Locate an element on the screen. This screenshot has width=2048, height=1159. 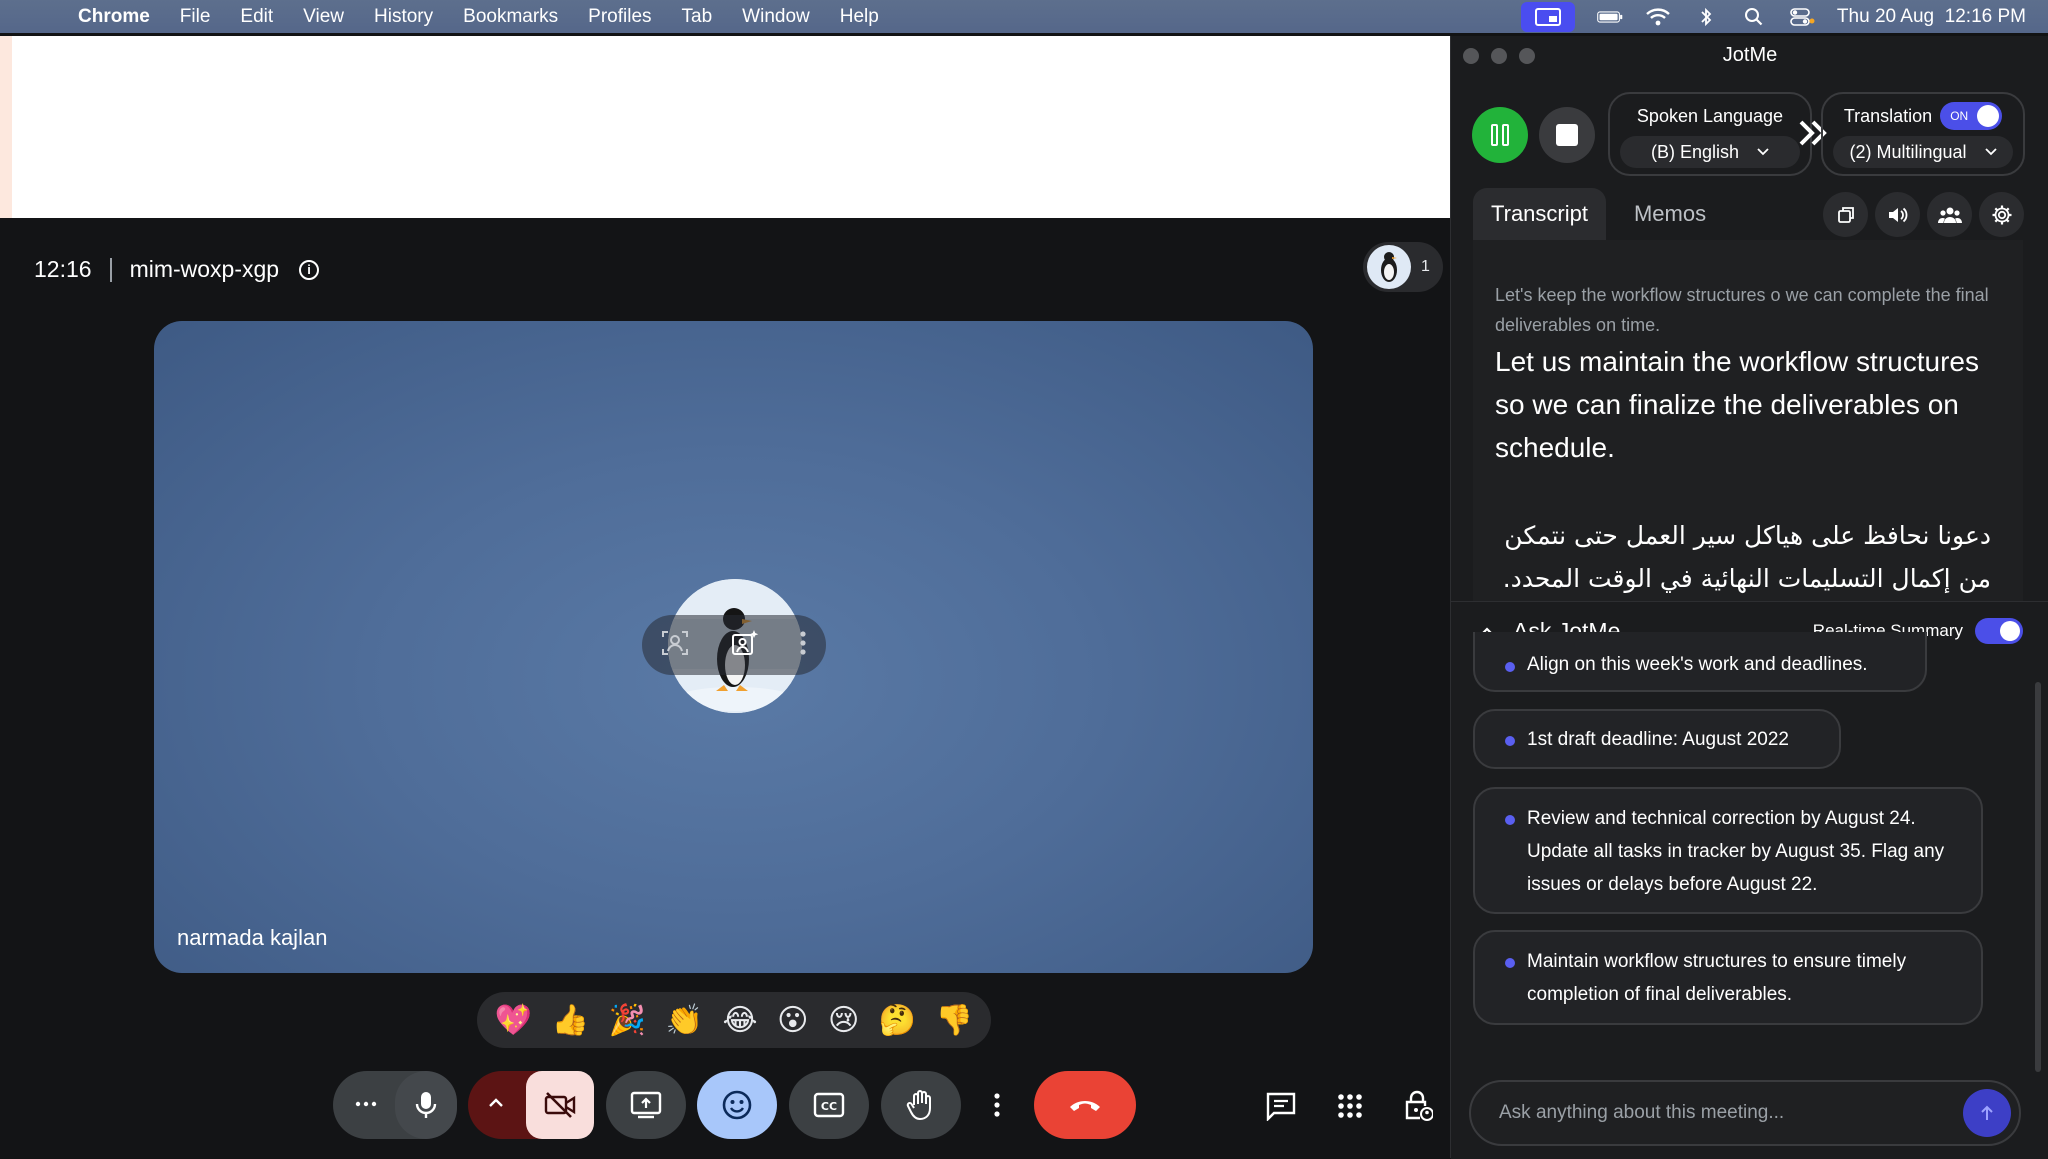
more-options-button is located at coordinates (997, 1105).